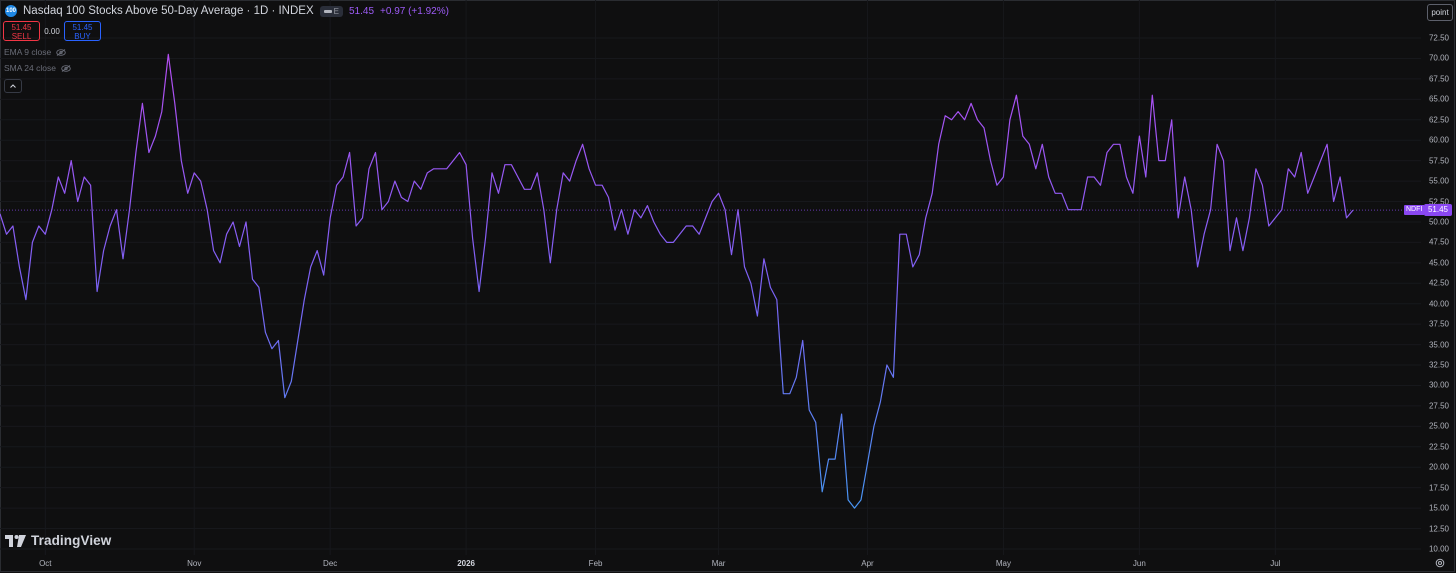  Describe the element at coordinates (1414, 210) in the screenshot. I see `symbol-price-tag: NDFI` at that location.